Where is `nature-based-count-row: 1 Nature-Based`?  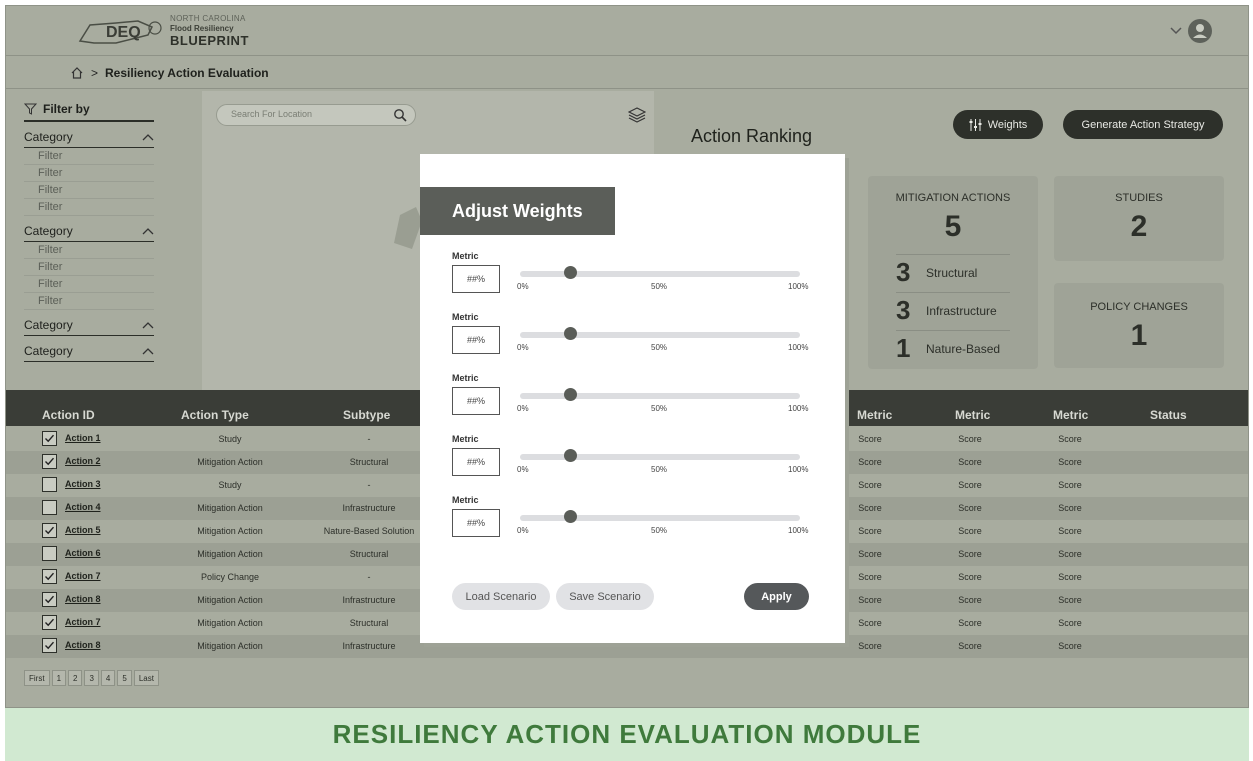
nature-based-count-row: 1 Nature-Based is located at coordinates (953, 348).